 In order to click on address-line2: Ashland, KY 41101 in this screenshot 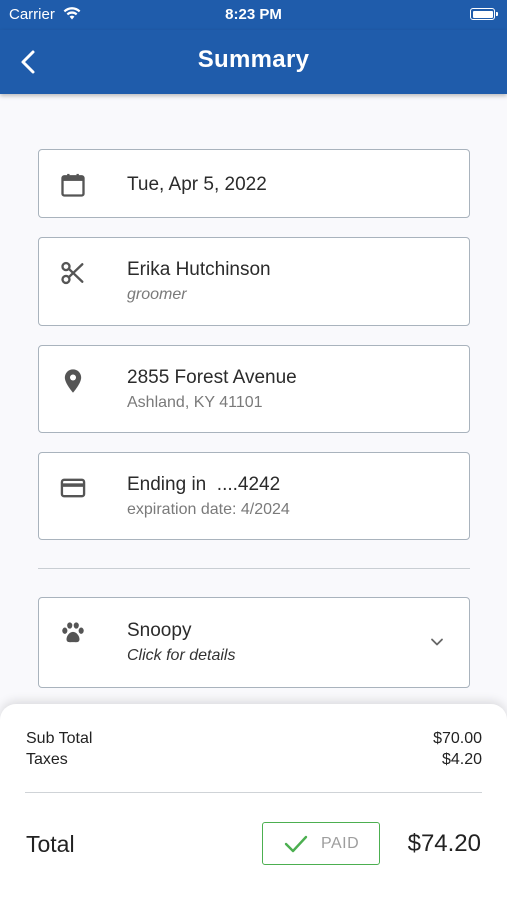, I will do `click(195, 402)`.